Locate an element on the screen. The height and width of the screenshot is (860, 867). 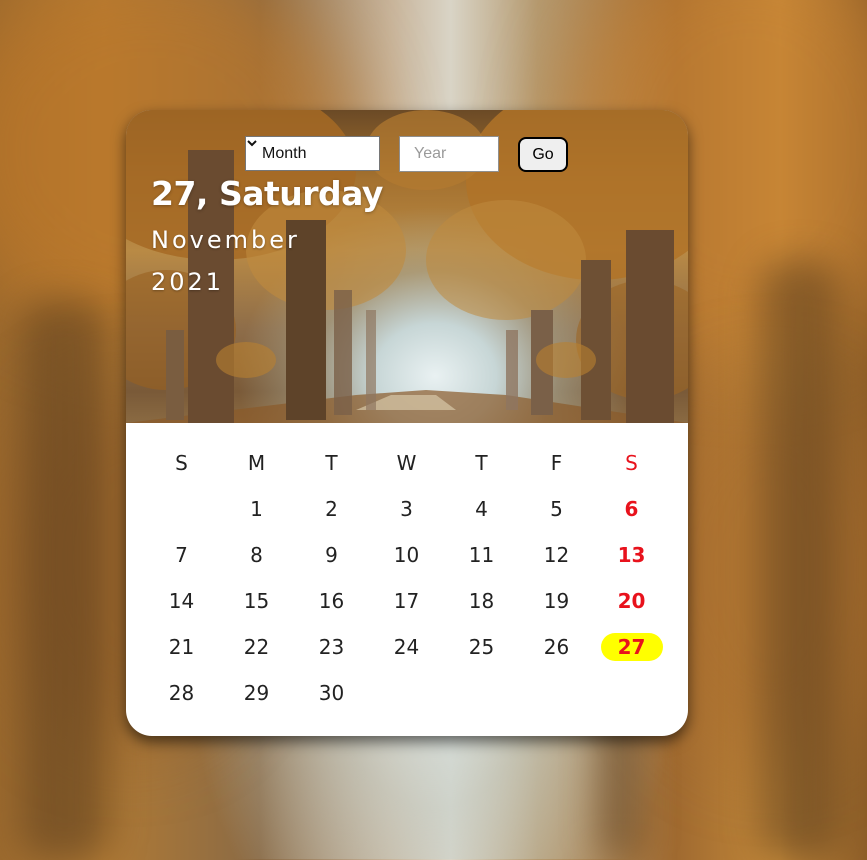
week-row: 21 22 23 24 25 26 27 is located at coordinates (406, 647).